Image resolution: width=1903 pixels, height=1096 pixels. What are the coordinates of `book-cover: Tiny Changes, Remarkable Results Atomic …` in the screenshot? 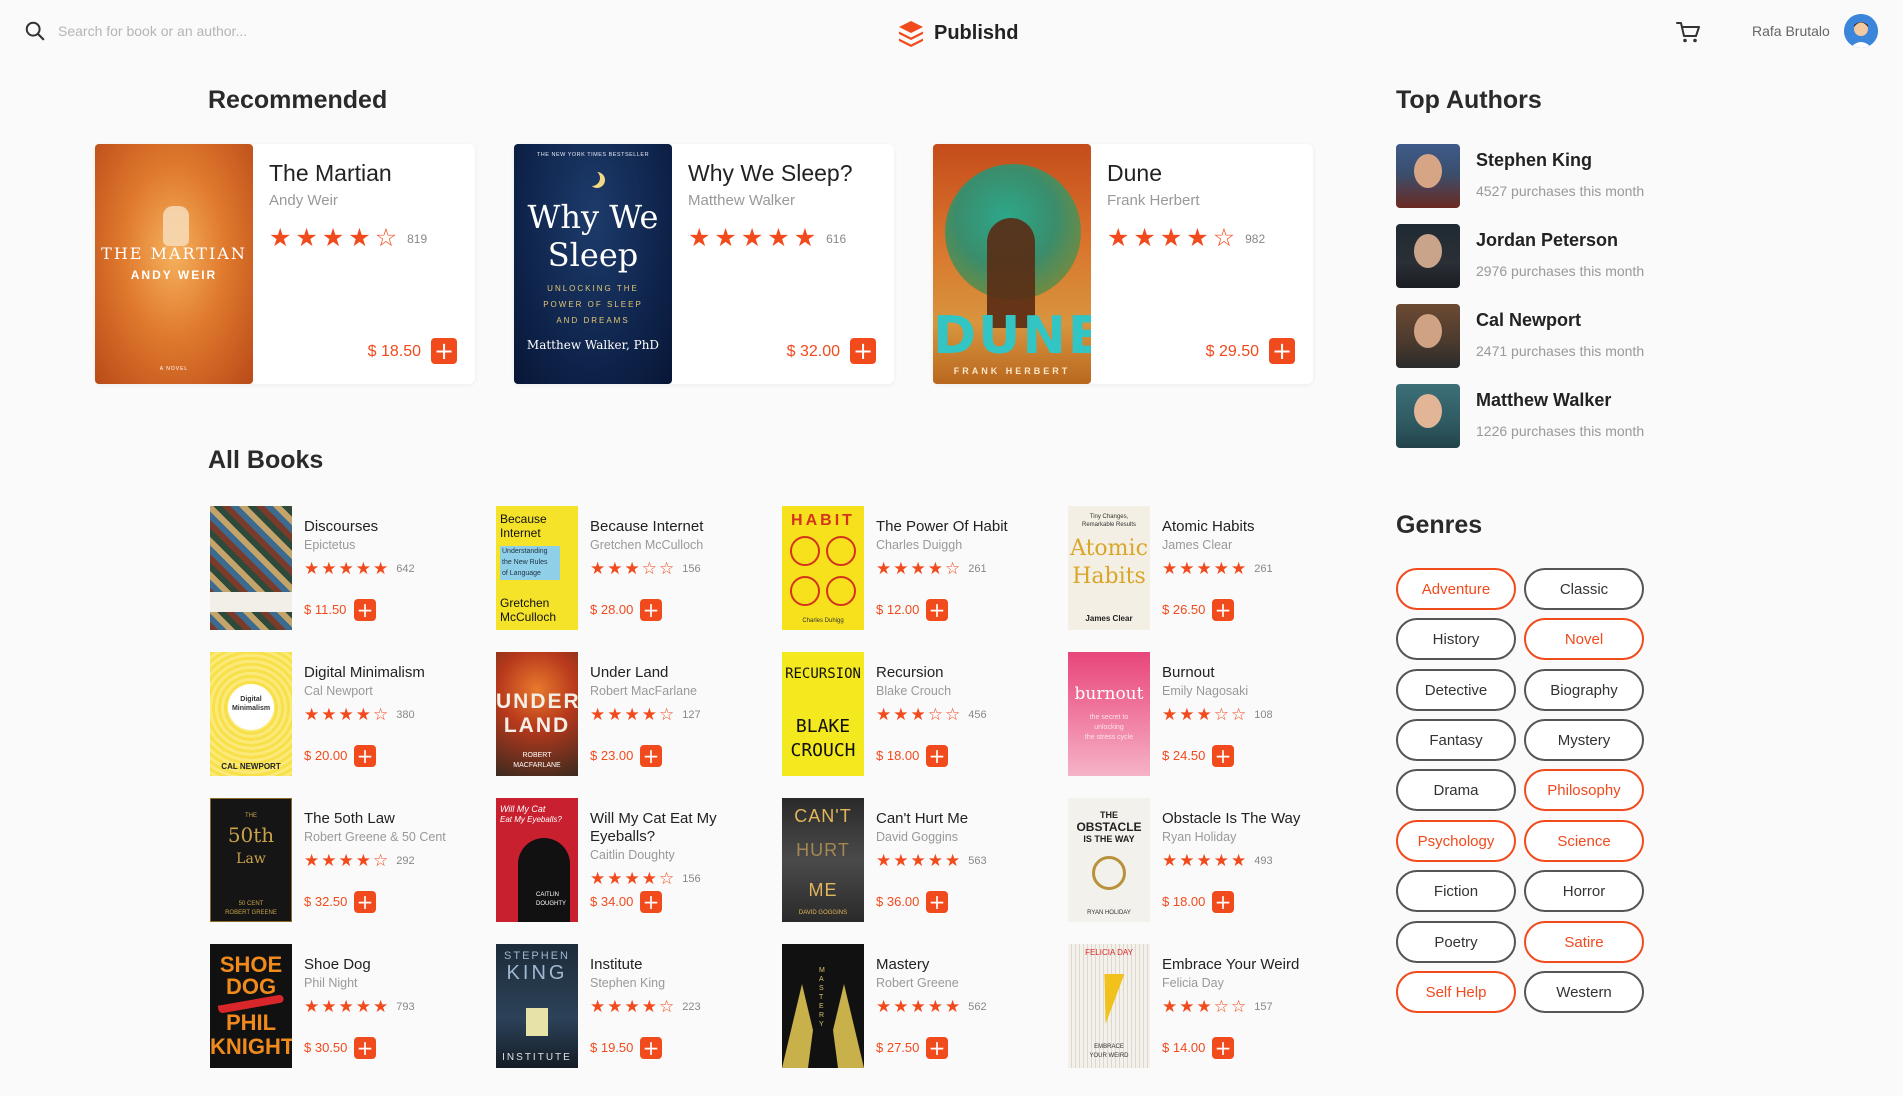 It's located at (1109, 568).